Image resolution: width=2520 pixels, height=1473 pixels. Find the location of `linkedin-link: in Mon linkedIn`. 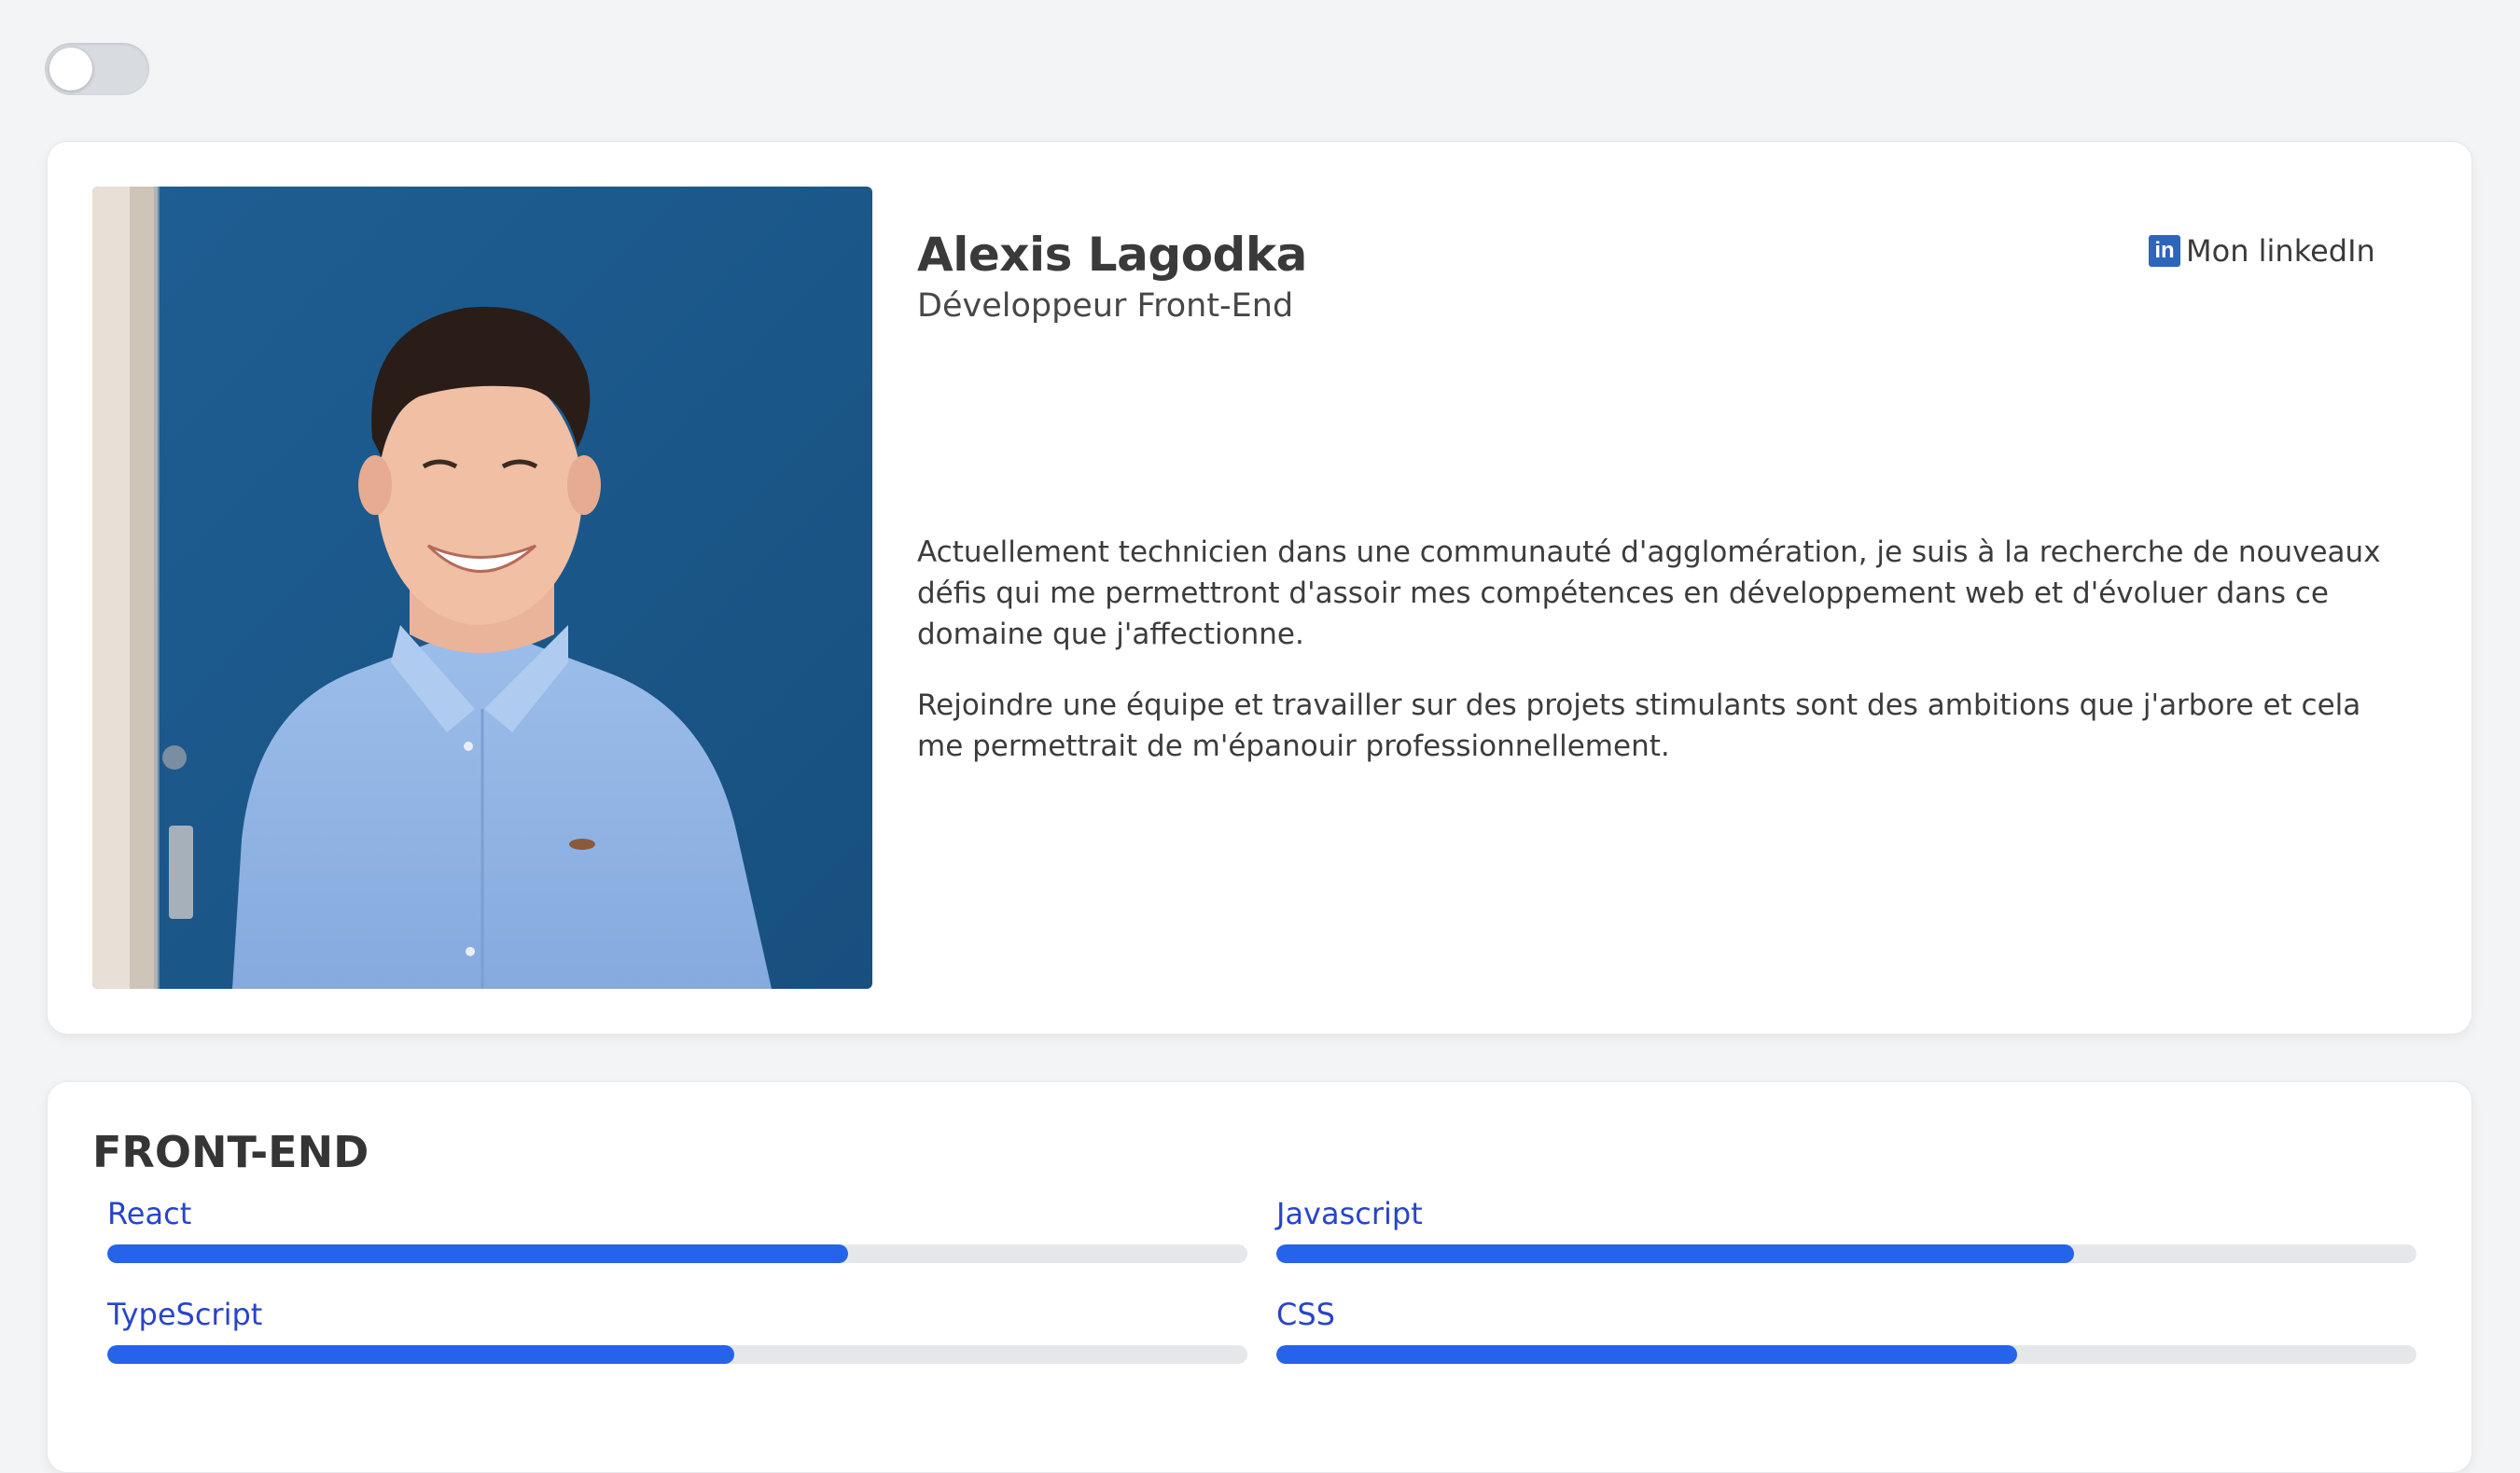

linkedin-link: in Mon linkedIn is located at coordinates (2262, 251).